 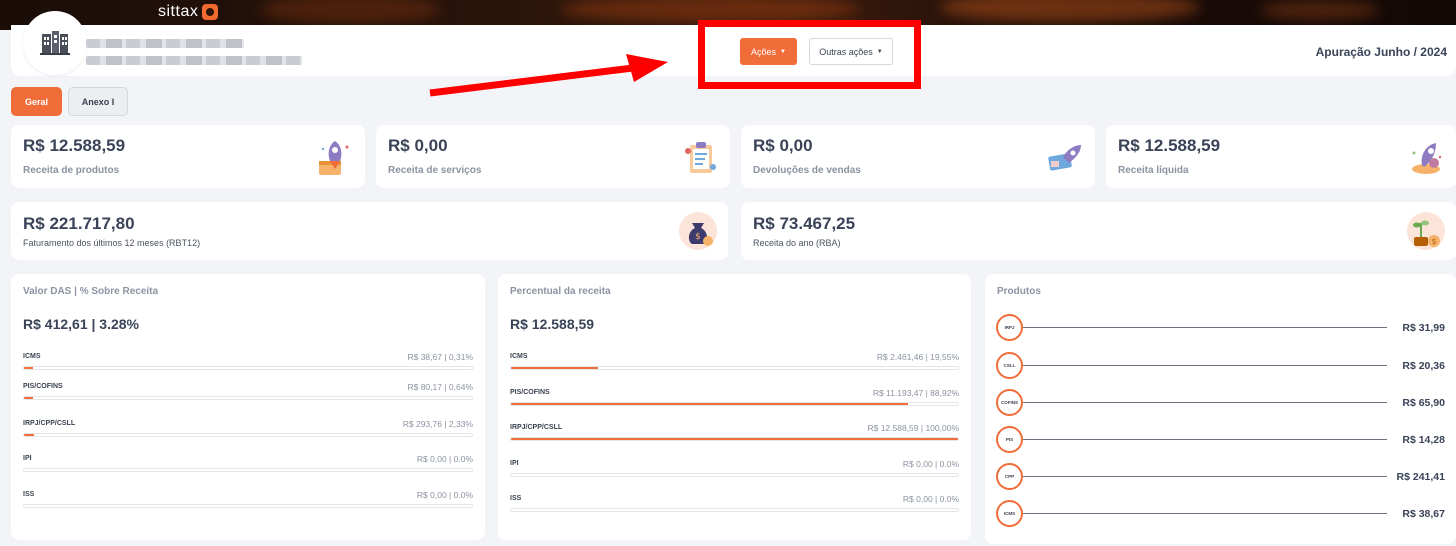 What do you see at coordinates (1009, 439) in the screenshot?
I see `product-badge: PIS` at bounding box center [1009, 439].